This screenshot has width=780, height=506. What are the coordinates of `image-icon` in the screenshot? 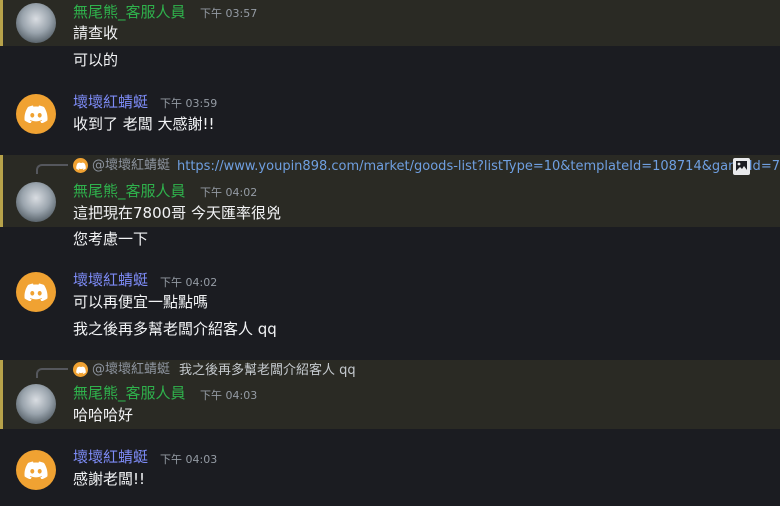 It's located at (741, 166).